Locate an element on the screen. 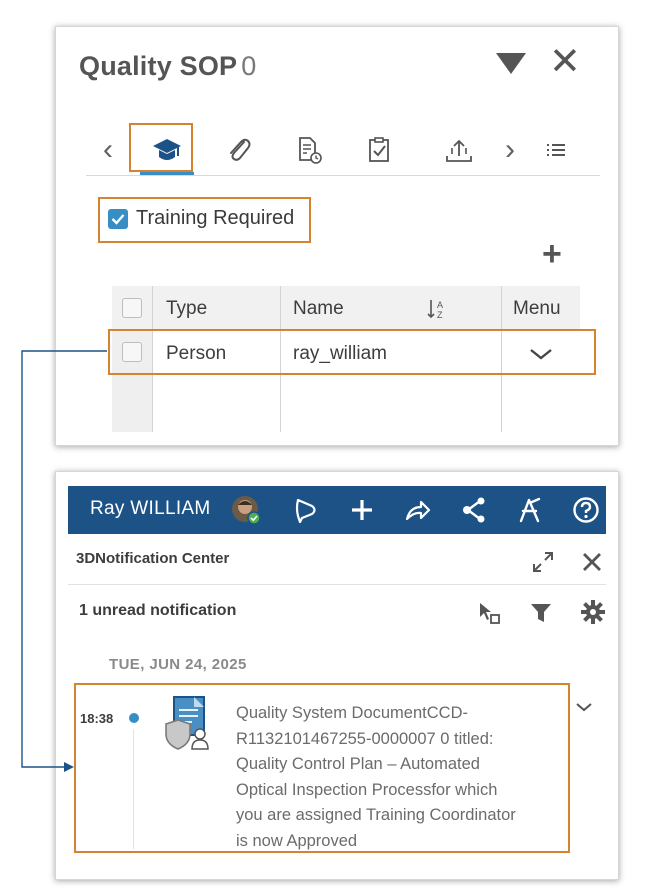 Image resolution: width=651 pixels, height=894 pixels. tab-approvals is located at coordinates (379, 150).